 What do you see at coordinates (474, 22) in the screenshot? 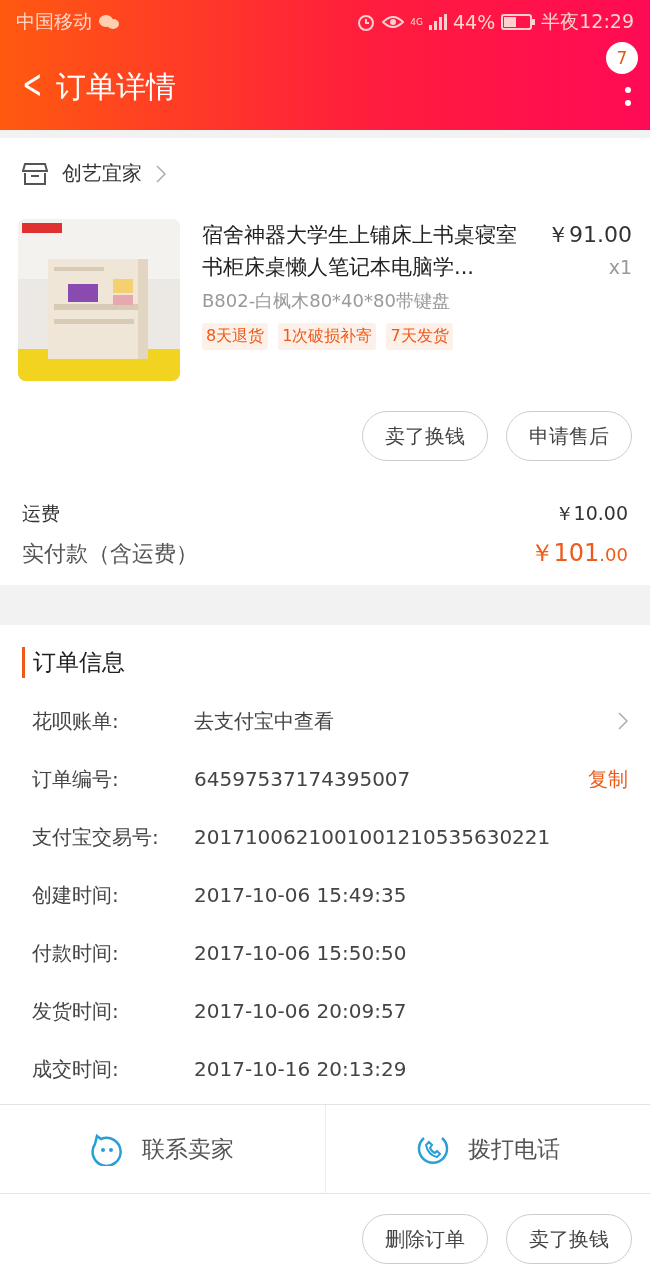
I see `battery-percent: 44%` at bounding box center [474, 22].